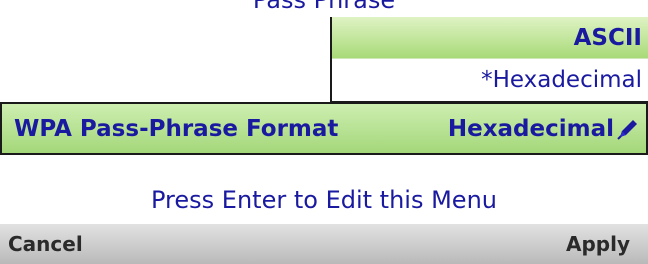 This screenshot has width=648, height=264. Describe the element at coordinates (324, 200) in the screenshot. I see `edit-hint: Press Enter to Edit this Menu` at that location.